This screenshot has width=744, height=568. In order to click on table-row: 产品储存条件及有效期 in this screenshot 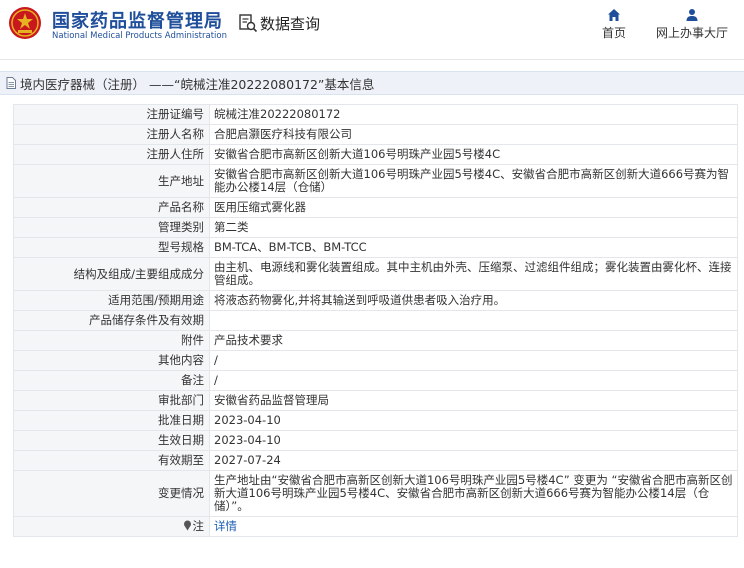, I will do `click(375, 320)`.